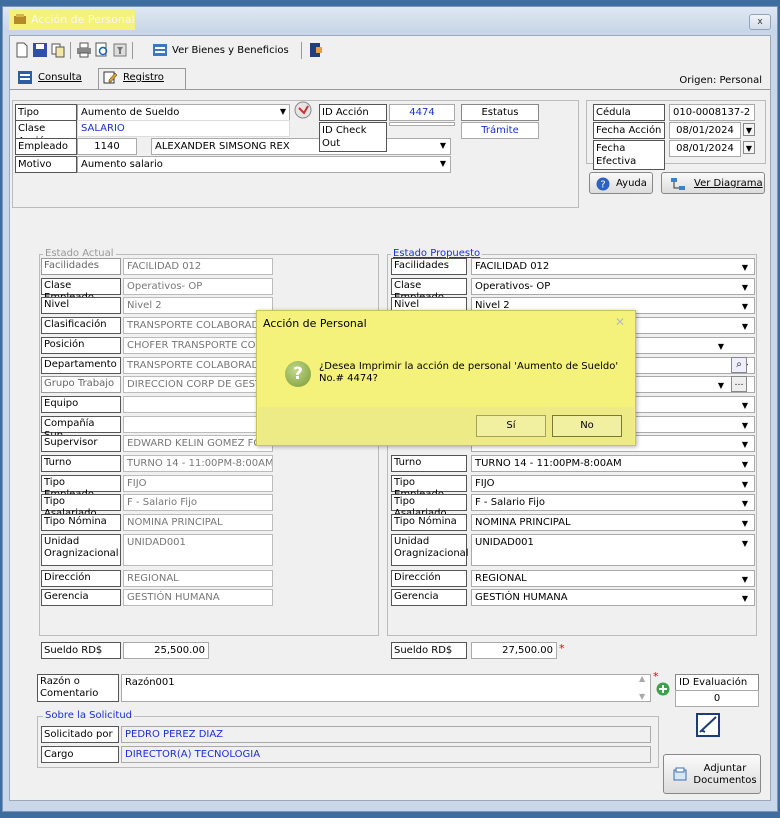 The image size is (780, 818). I want to click on attach-icon, so click(680, 774).